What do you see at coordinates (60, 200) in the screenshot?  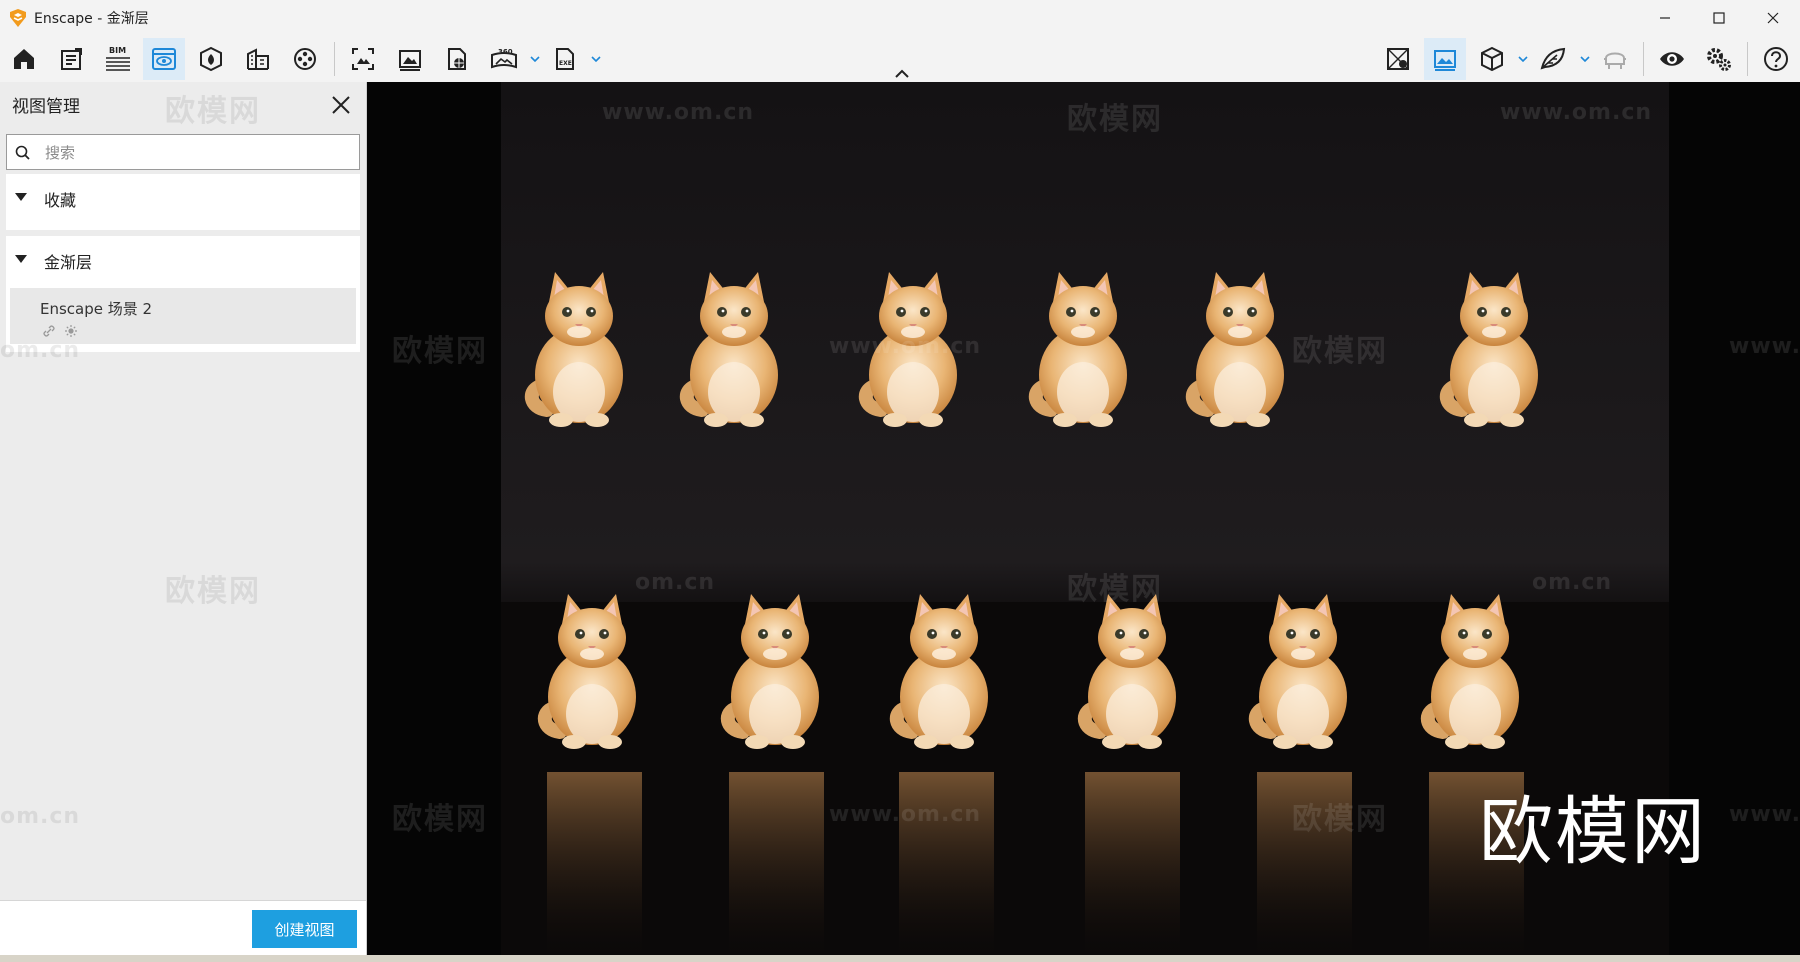 I see `group-label: 收藏` at bounding box center [60, 200].